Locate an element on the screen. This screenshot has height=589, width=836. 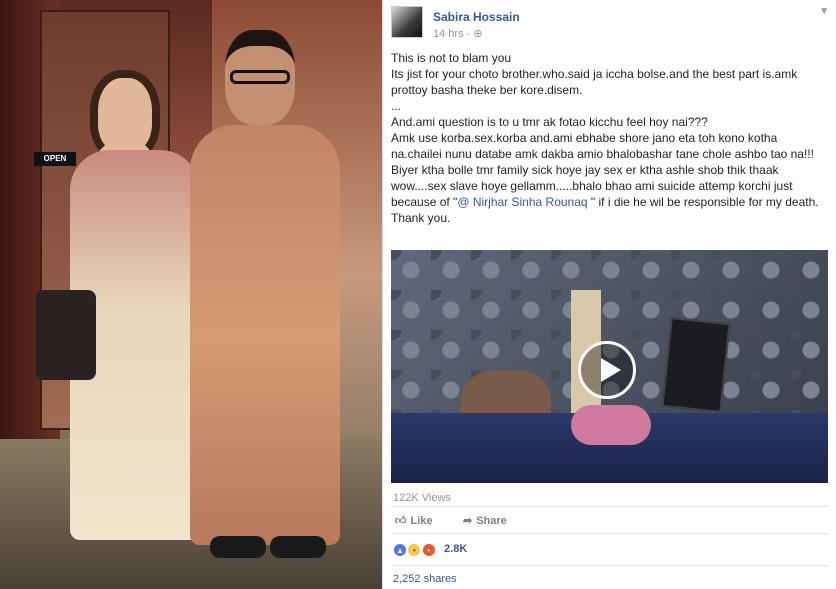
action-bar: 👍︎ Like ➦ Share is located at coordinates (609, 520).